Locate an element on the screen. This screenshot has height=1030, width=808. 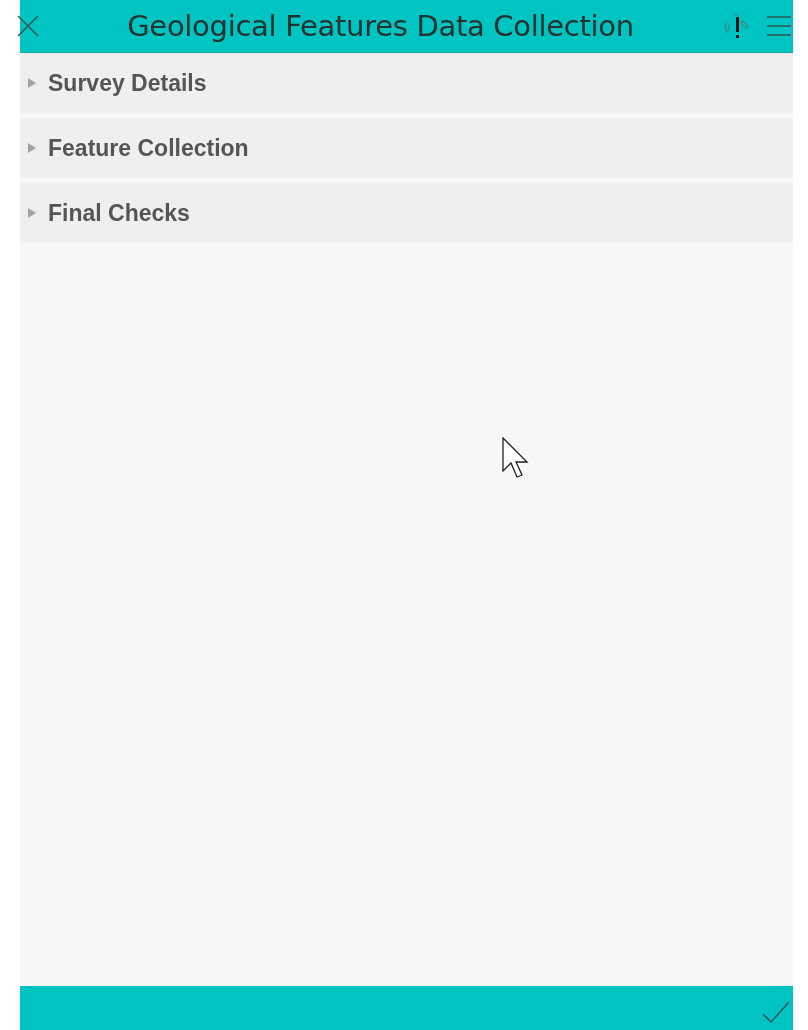
group-label: Final Checks is located at coordinates (119, 213).